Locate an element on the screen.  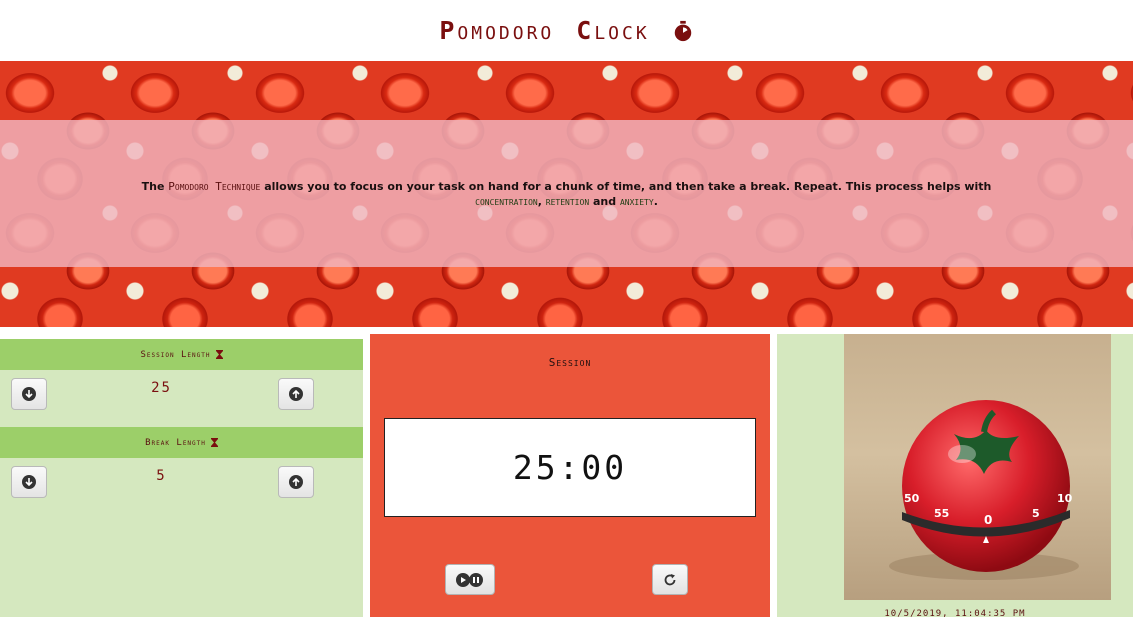
play-pause-icon is located at coordinates (469, 579).